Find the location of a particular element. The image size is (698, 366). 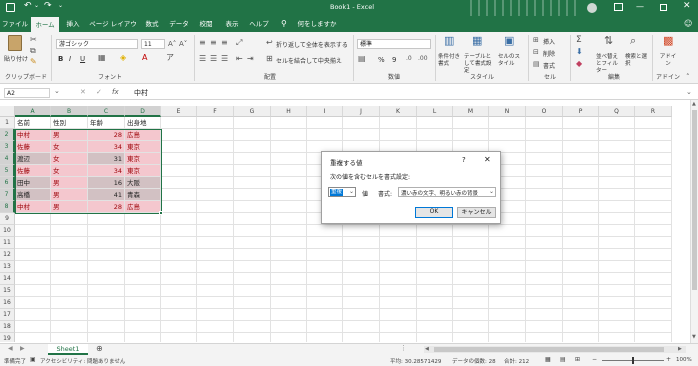

cell-f7 is located at coordinates (215, 195).